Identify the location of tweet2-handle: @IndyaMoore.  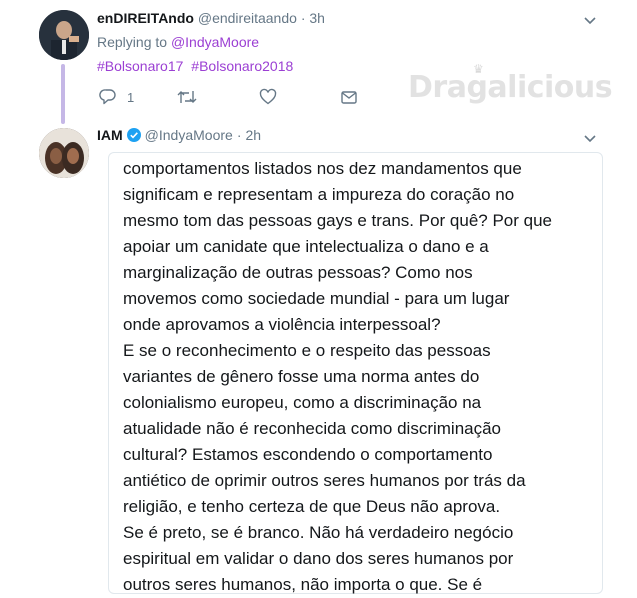
(189, 135).